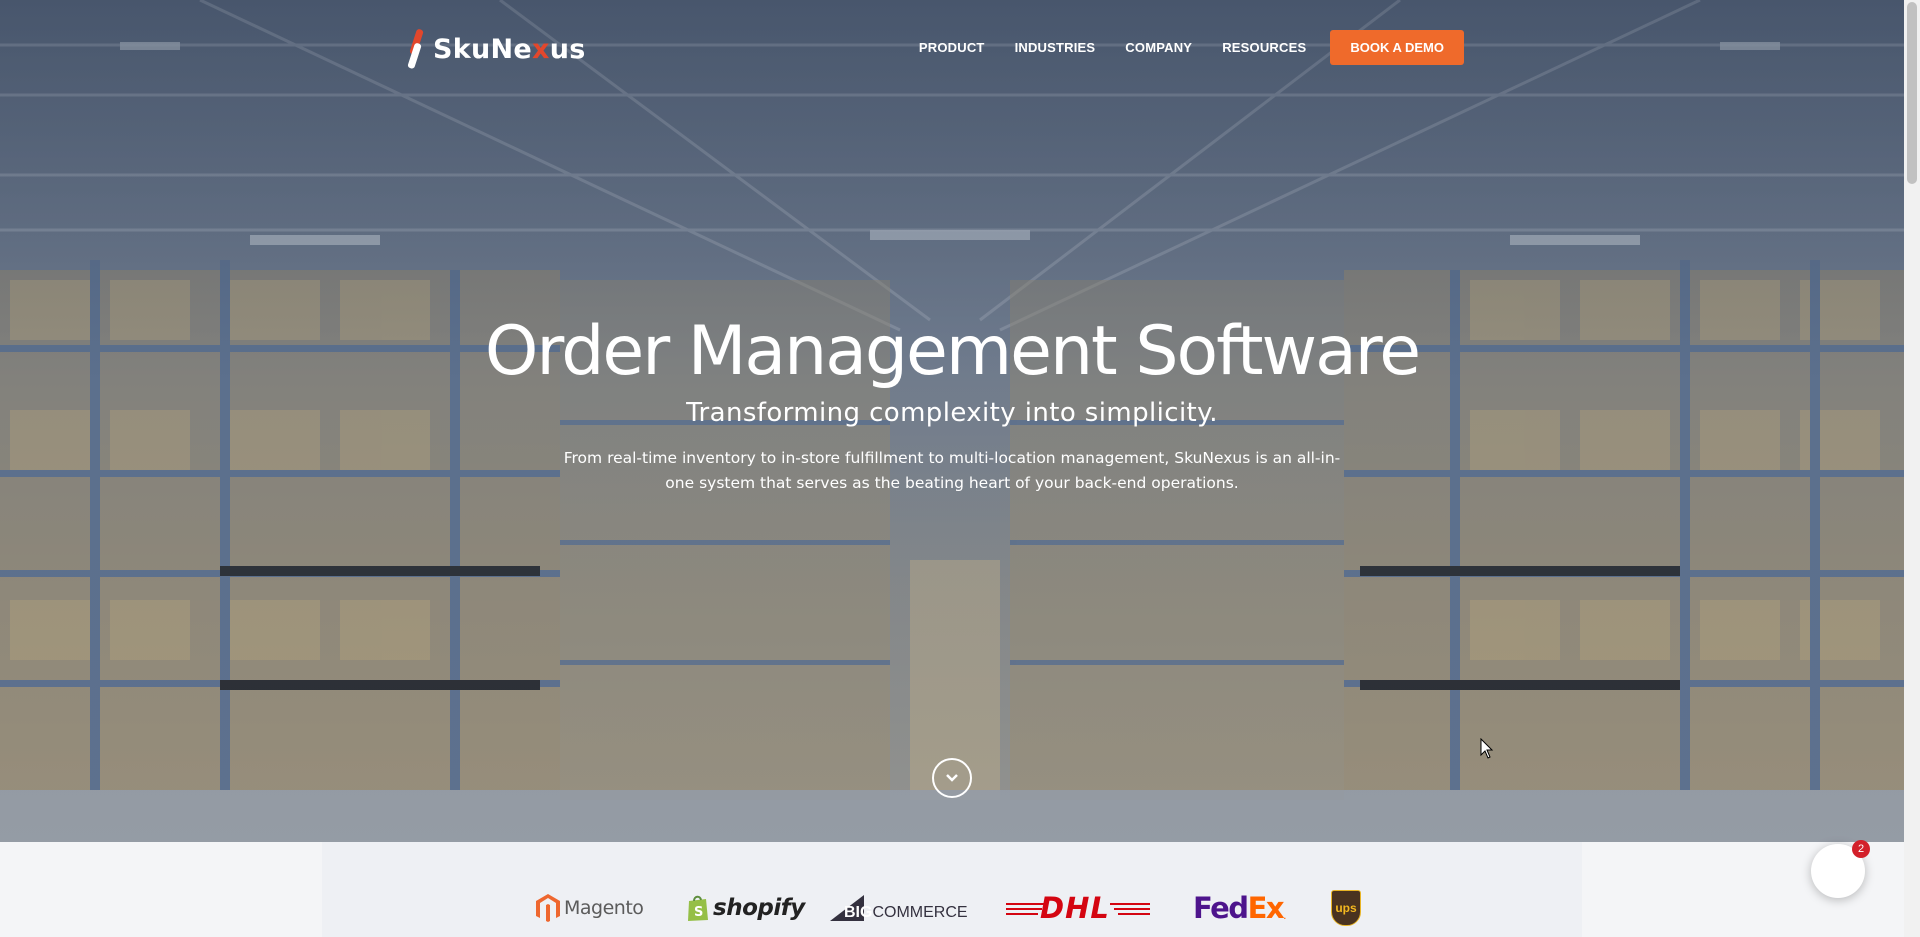 The height and width of the screenshot is (937, 1920). What do you see at coordinates (952, 413) in the screenshot?
I see `hero-subtitle: Transforming complexity into simplicity.` at bounding box center [952, 413].